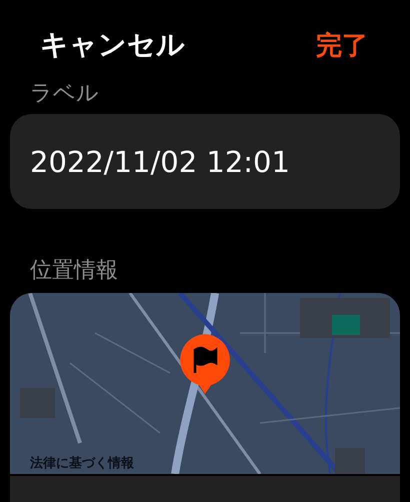 The width and height of the screenshot is (410, 502). What do you see at coordinates (74, 271) in the screenshot?
I see `section-title: 位置情報` at bounding box center [74, 271].